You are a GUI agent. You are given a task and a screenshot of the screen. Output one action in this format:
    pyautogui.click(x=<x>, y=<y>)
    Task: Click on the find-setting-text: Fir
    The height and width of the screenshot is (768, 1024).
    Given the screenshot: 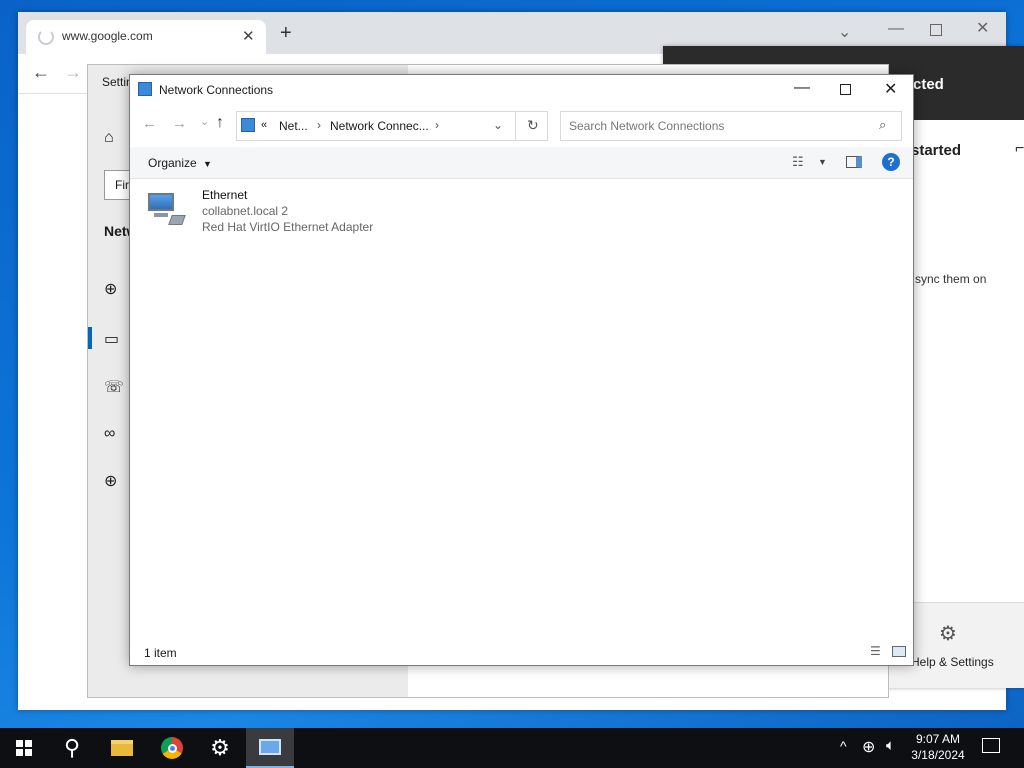 What is the action you would take?
    pyautogui.click(x=122, y=185)
    